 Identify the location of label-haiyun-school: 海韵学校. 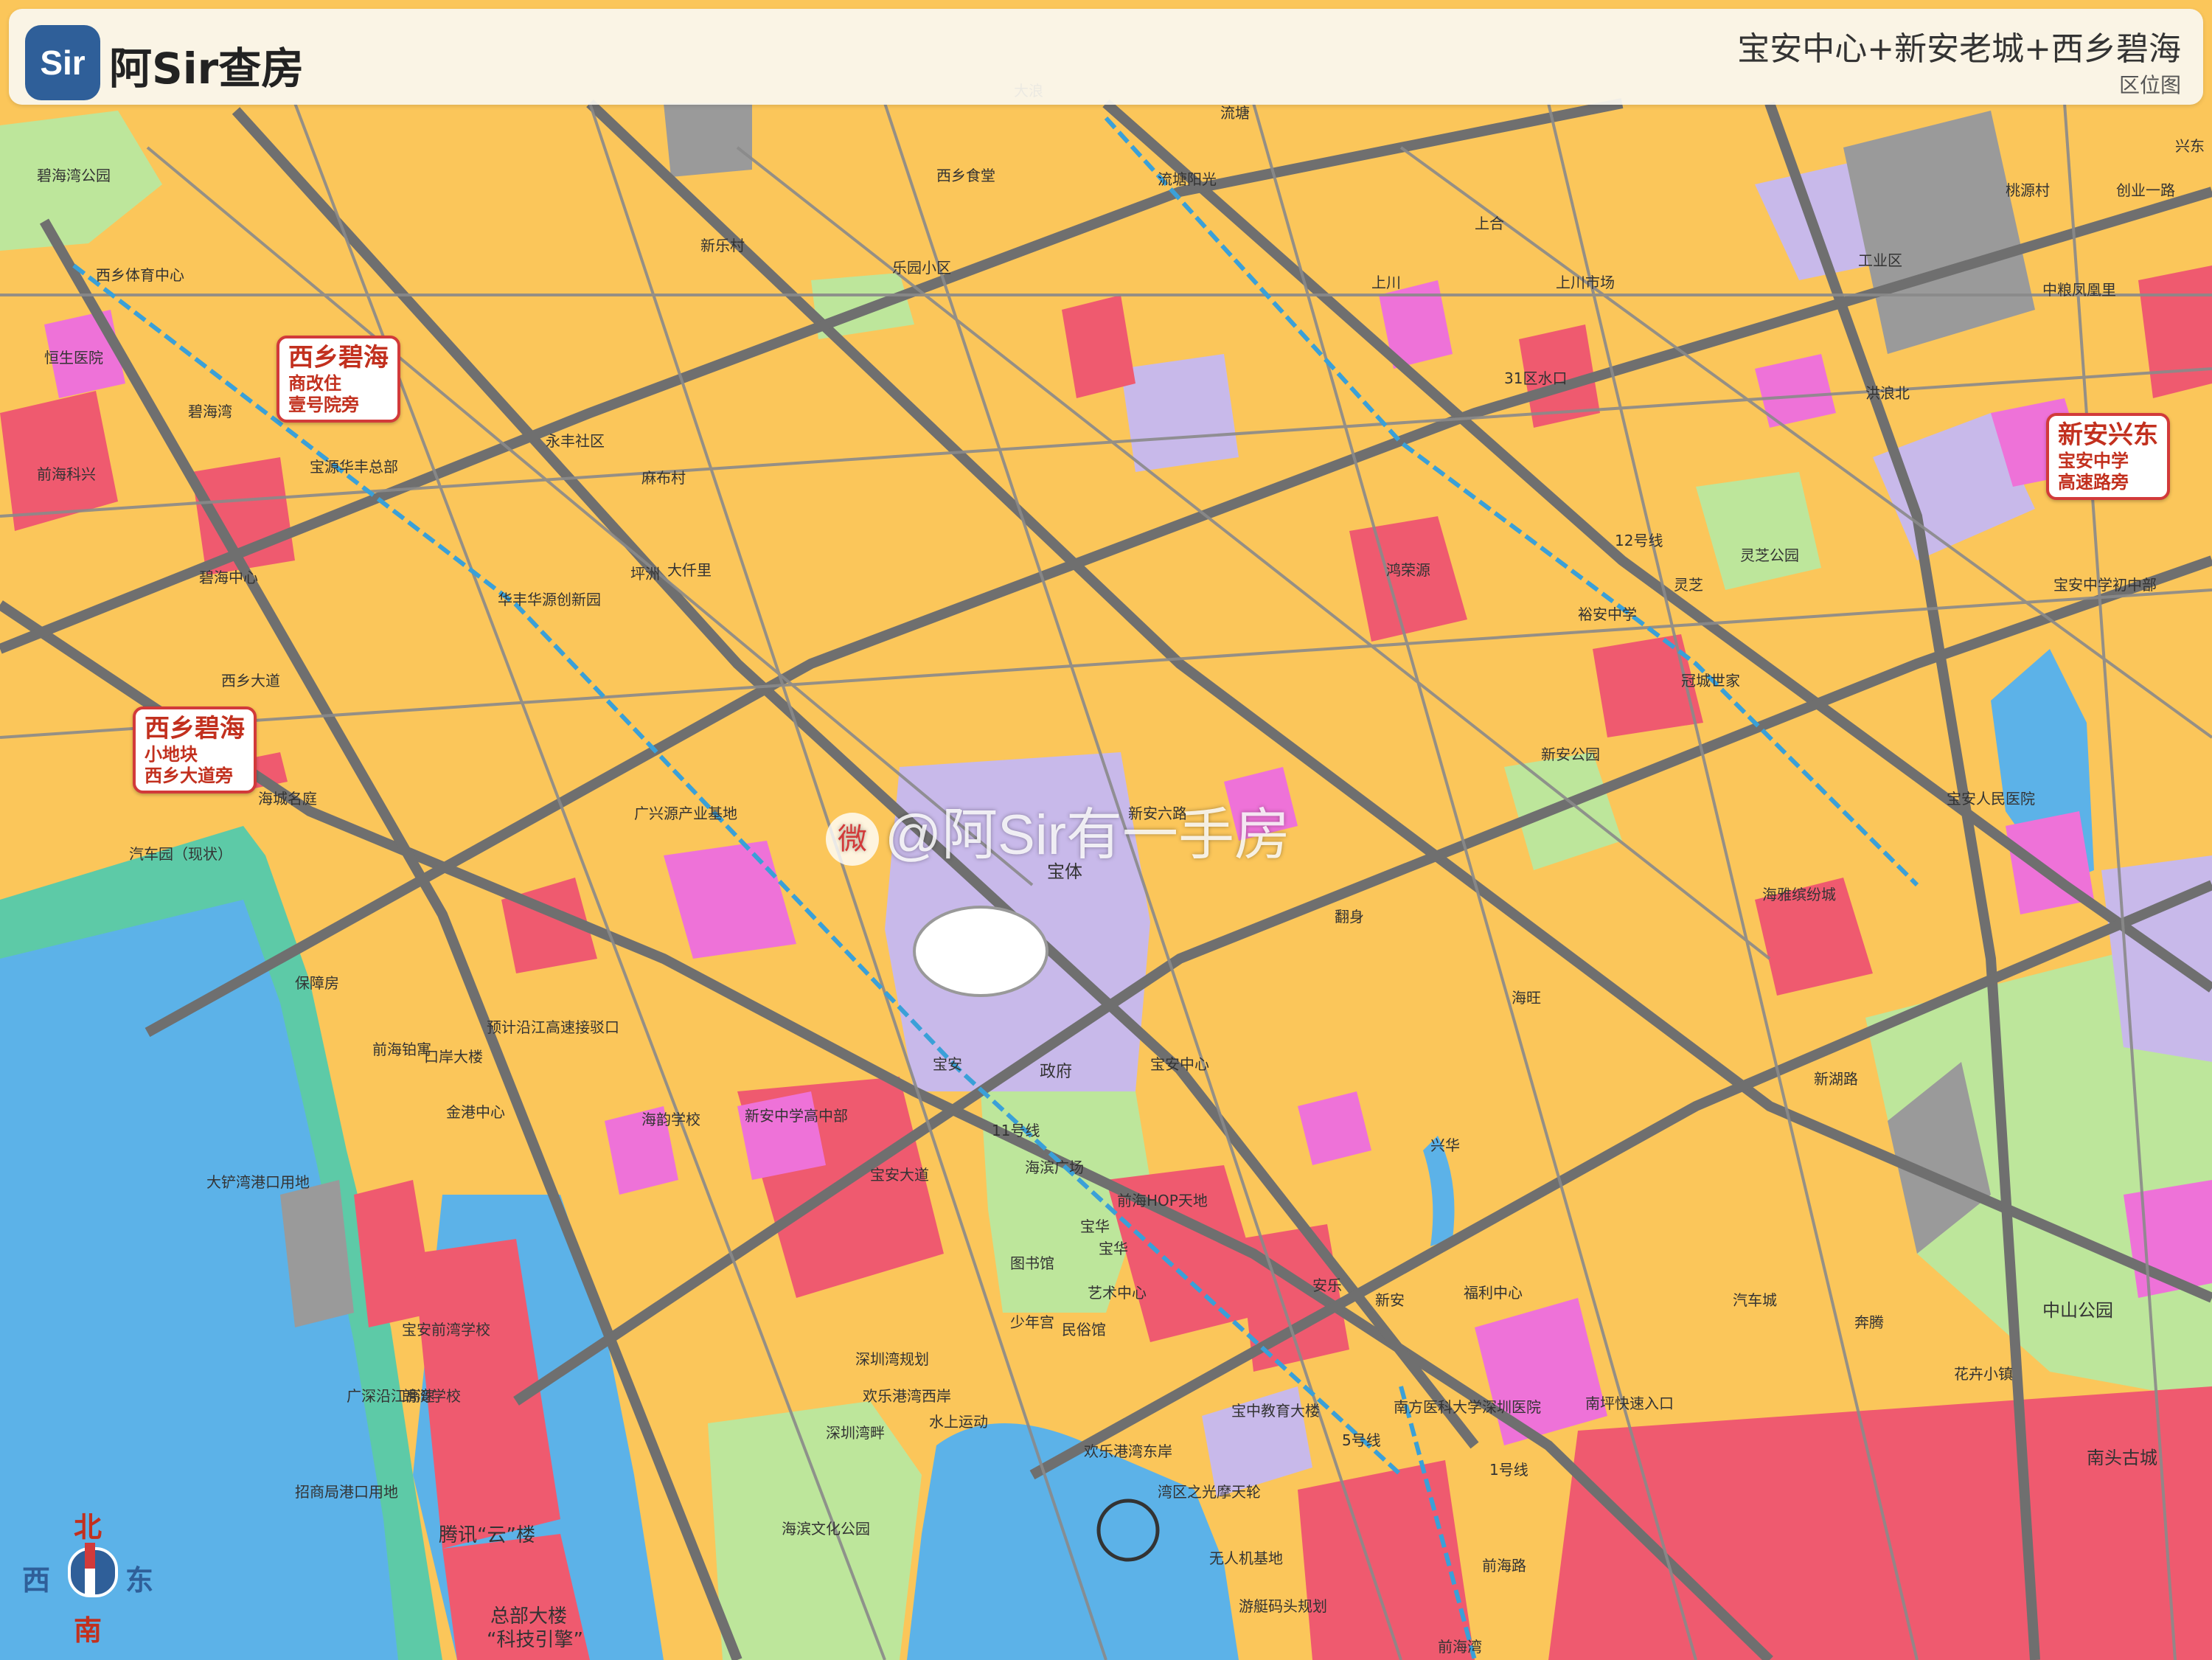
(670, 1119).